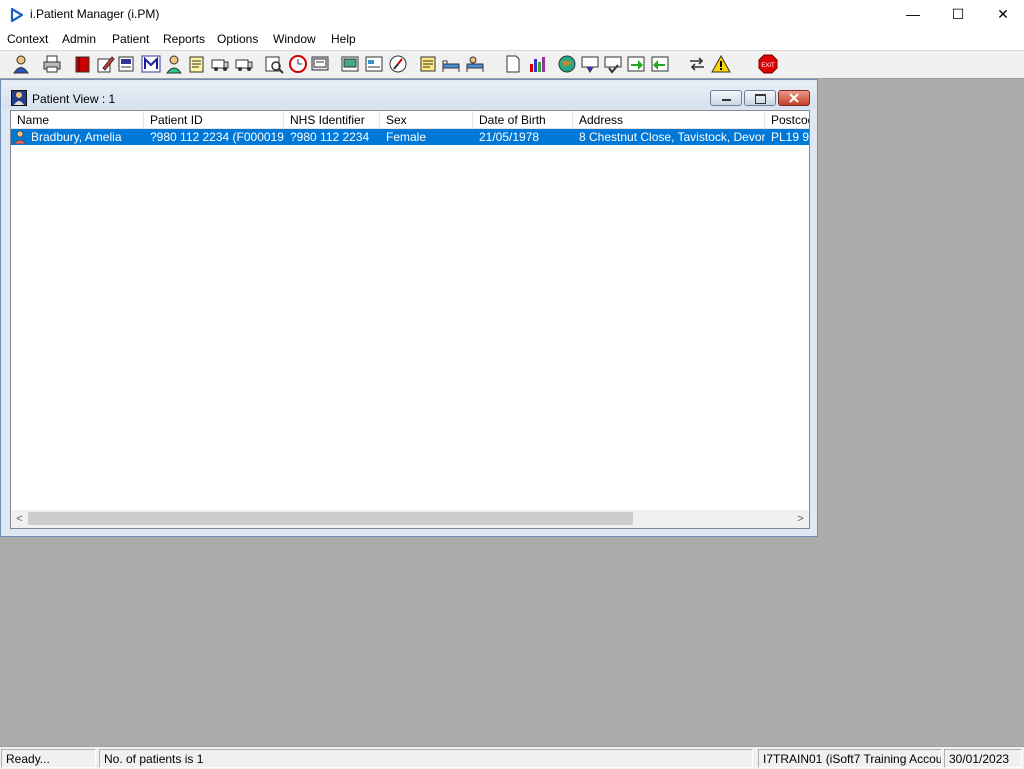 This screenshot has width=1024, height=769. Describe the element at coordinates (19, 98) in the screenshot. I see `patient-icon` at that location.